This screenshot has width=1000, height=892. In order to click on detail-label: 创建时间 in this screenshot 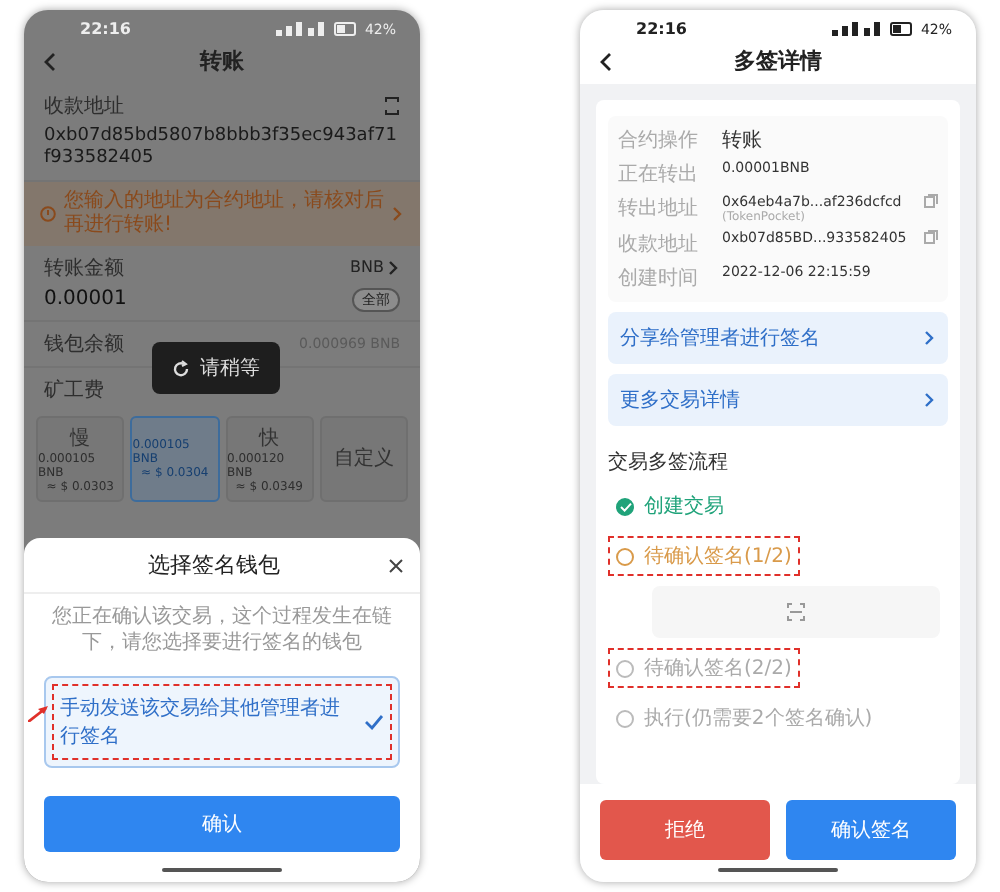, I will do `click(659, 278)`.